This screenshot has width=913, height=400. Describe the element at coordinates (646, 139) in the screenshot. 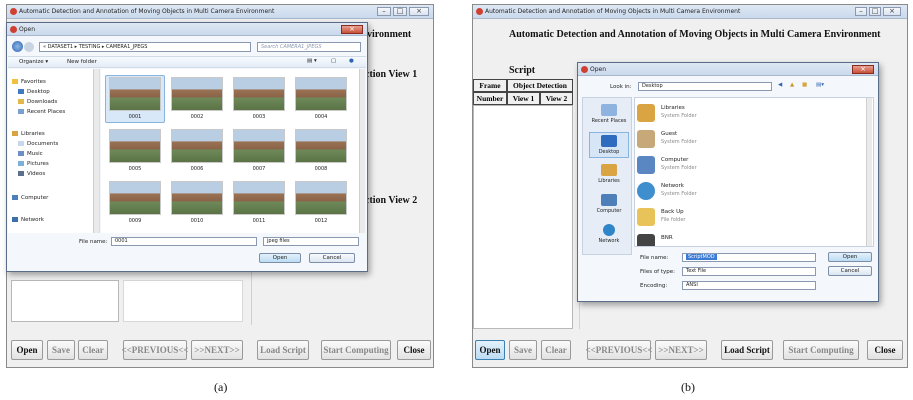

I see `user-folder-icon` at that location.